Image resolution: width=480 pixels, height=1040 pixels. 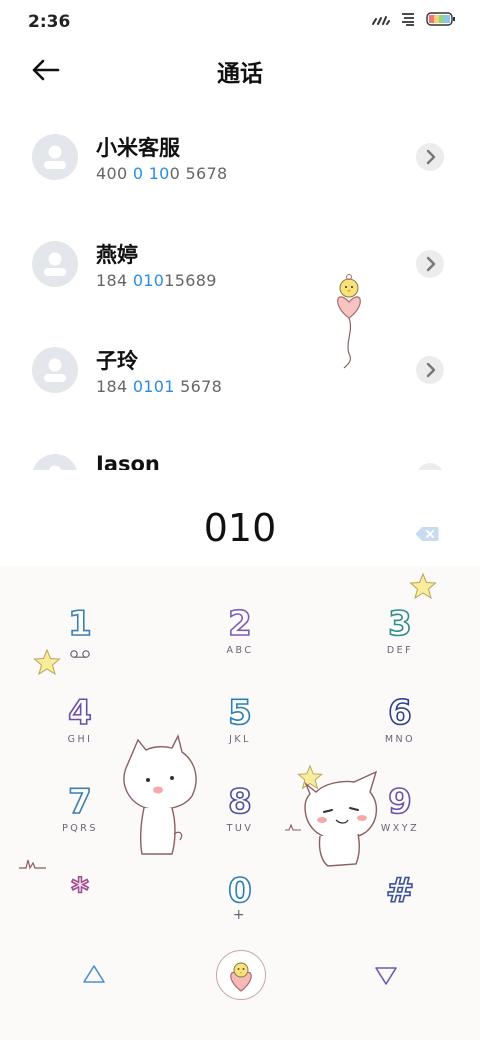 What do you see at coordinates (408, 19) in the screenshot?
I see `wifi-icon` at bounding box center [408, 19].